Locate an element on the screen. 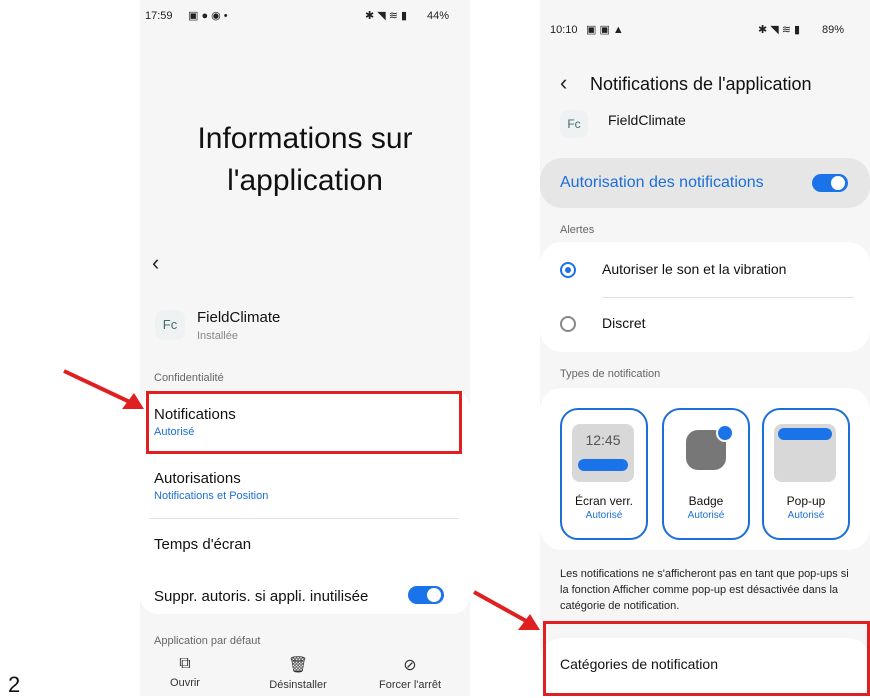  lock-screen-preview: 12:45 is located at coordinates (603, 453).